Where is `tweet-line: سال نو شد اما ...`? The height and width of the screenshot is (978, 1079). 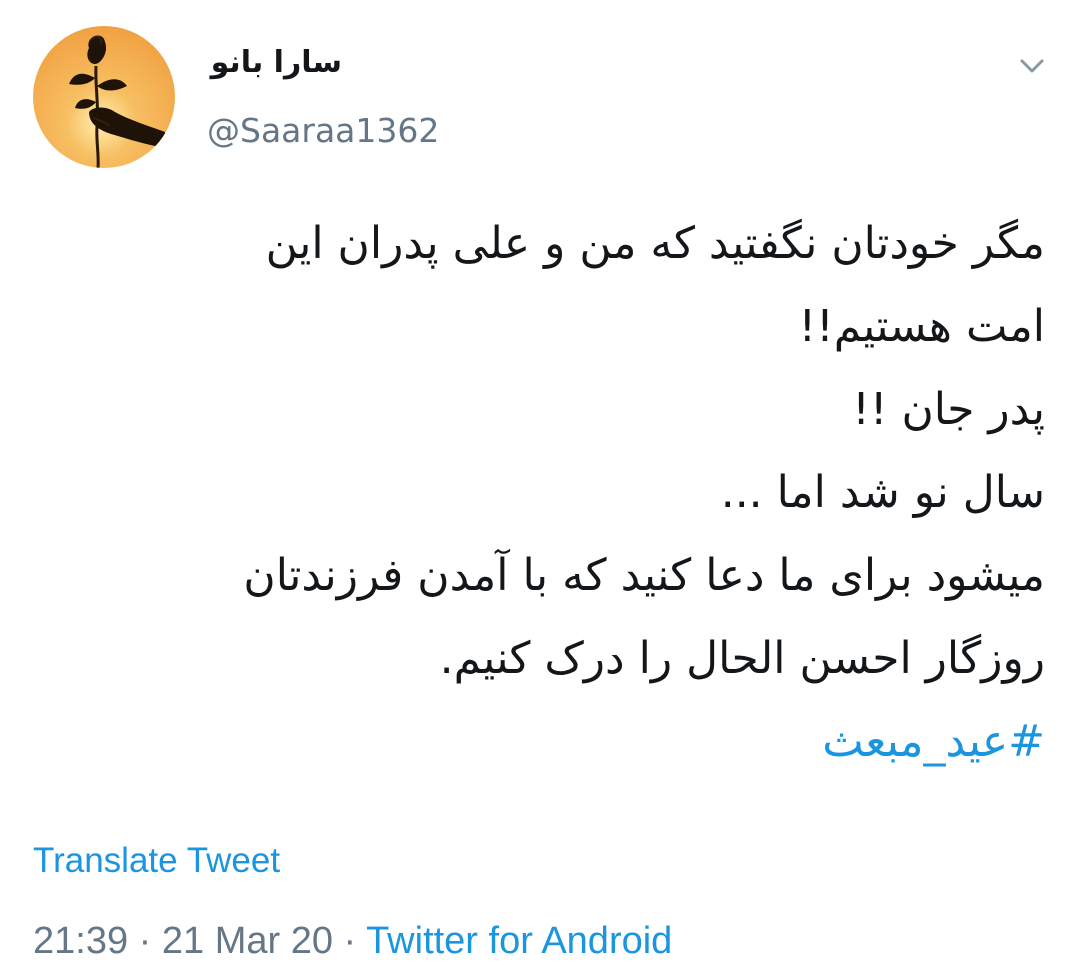 tweet-line: سال نو شد اما ... is located at coordinates (882, 492).